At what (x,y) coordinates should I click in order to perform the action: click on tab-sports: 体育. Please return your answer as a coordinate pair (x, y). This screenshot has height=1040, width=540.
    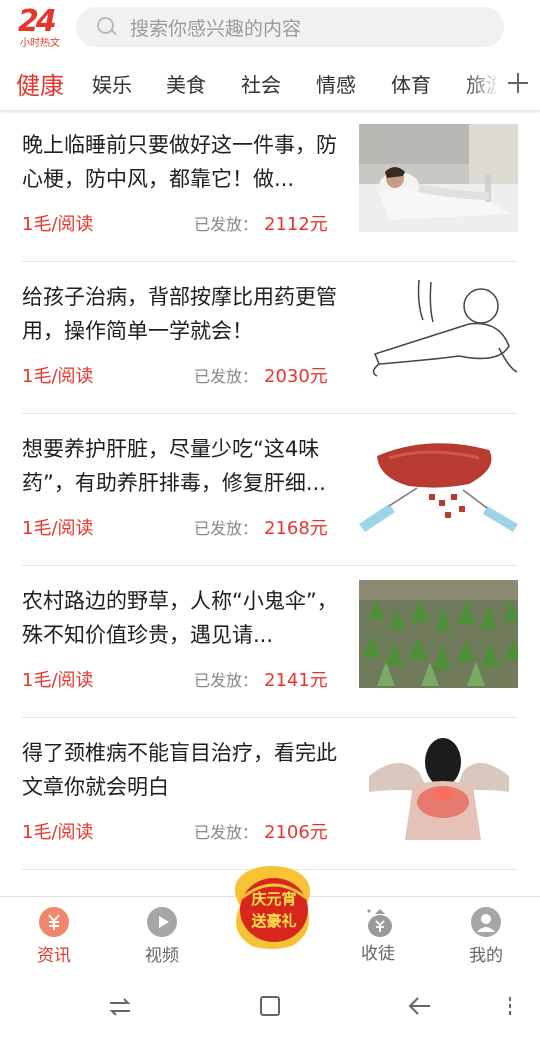
    Looking at the image, I should click on (411, 83).